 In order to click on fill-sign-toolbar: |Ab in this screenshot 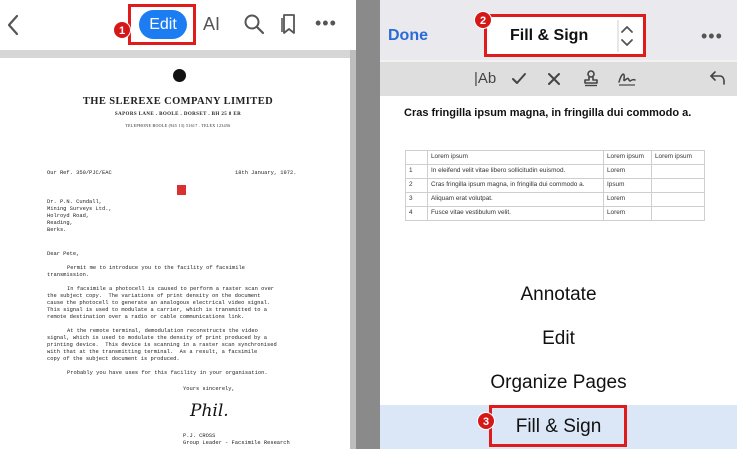, I will do `click(558, 79)`.